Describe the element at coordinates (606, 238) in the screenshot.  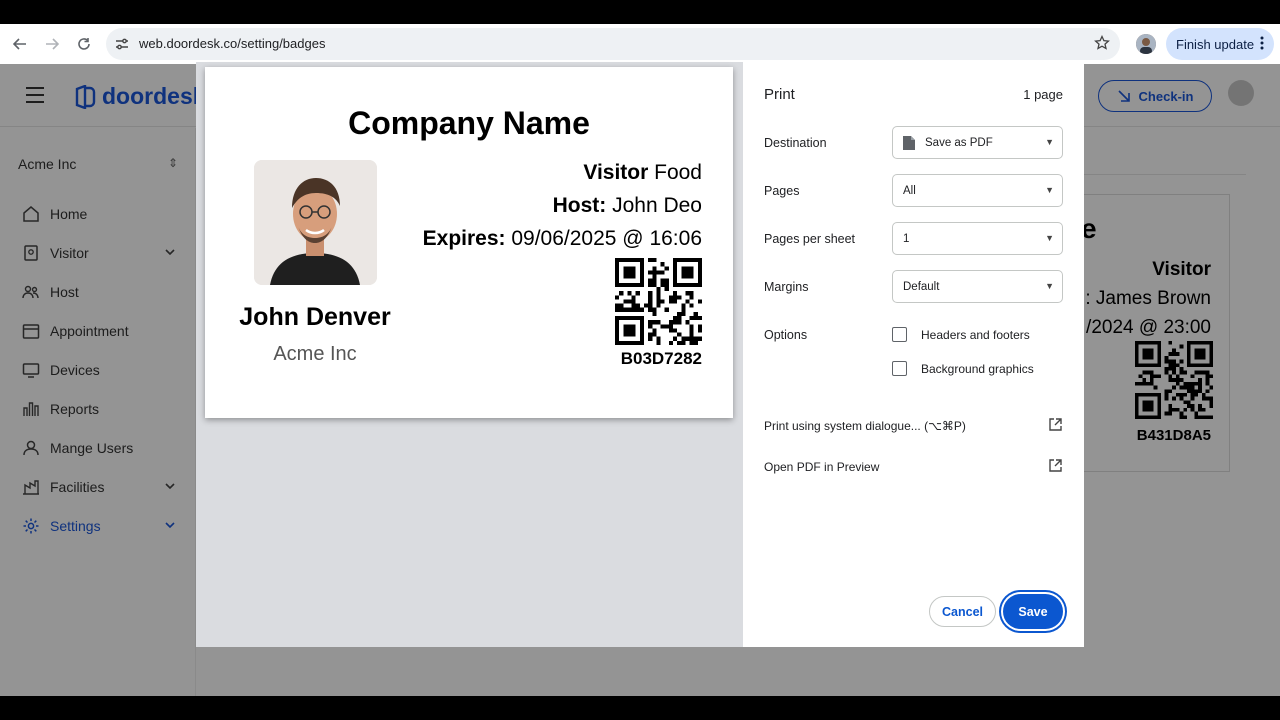
I see `expires-value: 09/06/2025 @ 16:06` at that location.